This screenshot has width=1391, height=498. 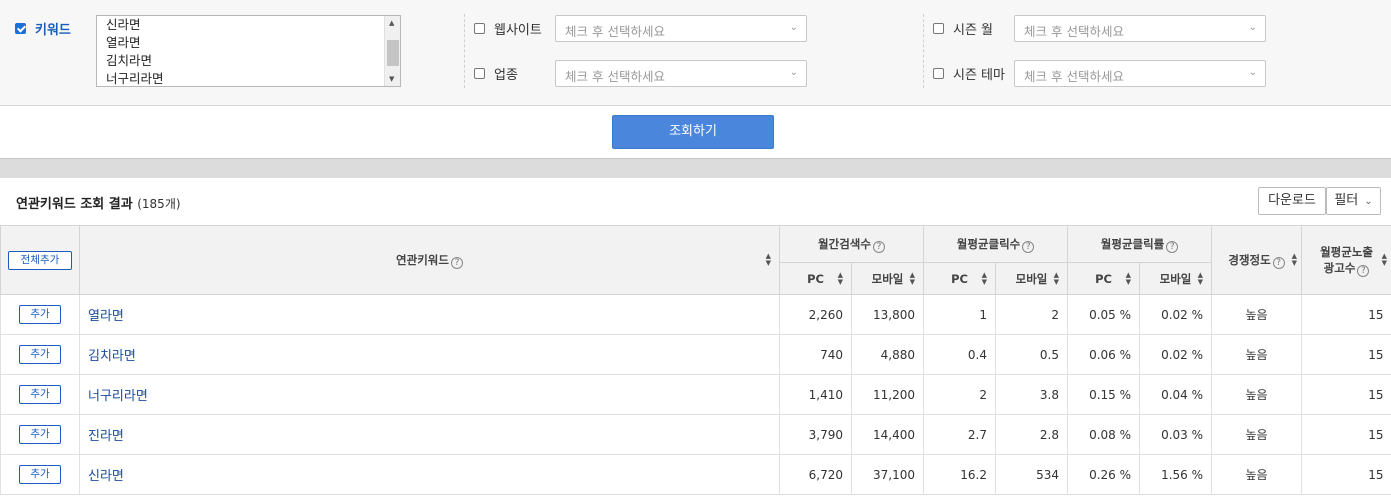 What do you see at coordinates (695, 168) in the screenshot?
I see `section-separator` at bounding box center [695, 168].